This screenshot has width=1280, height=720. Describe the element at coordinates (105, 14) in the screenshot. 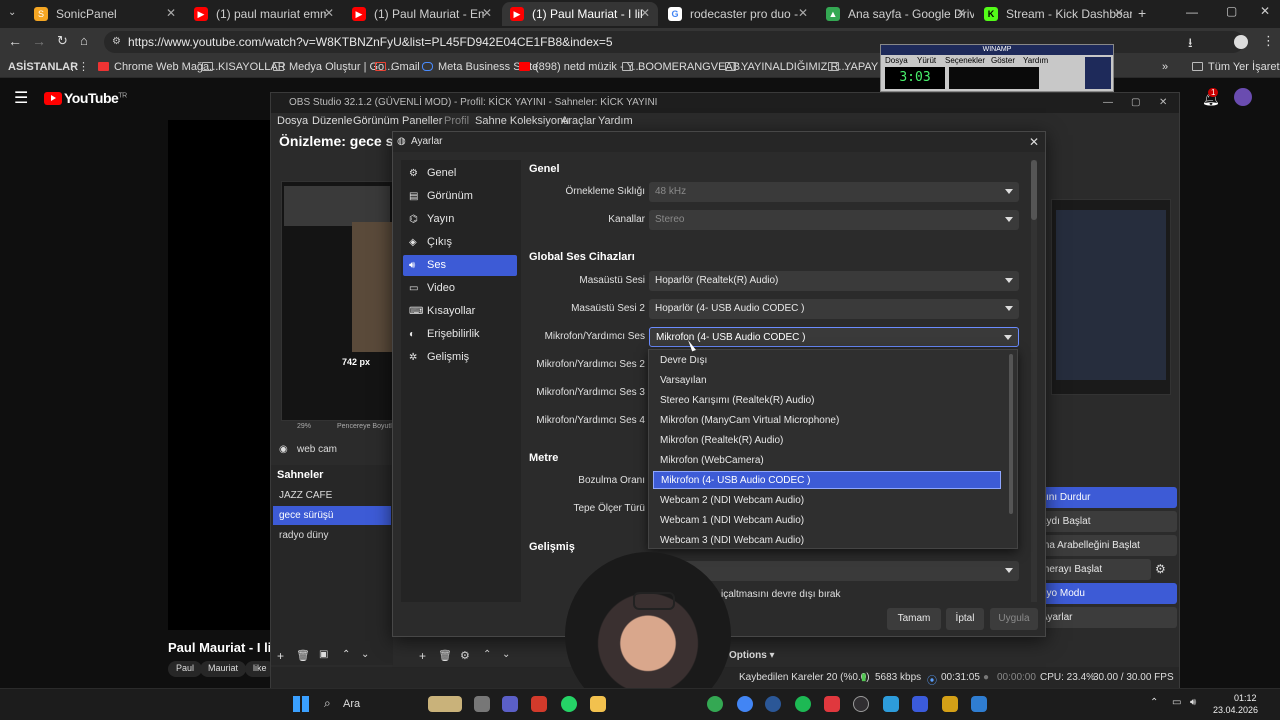

I see `tab-sonicpanel: S SonicPanel ✕` at that location.